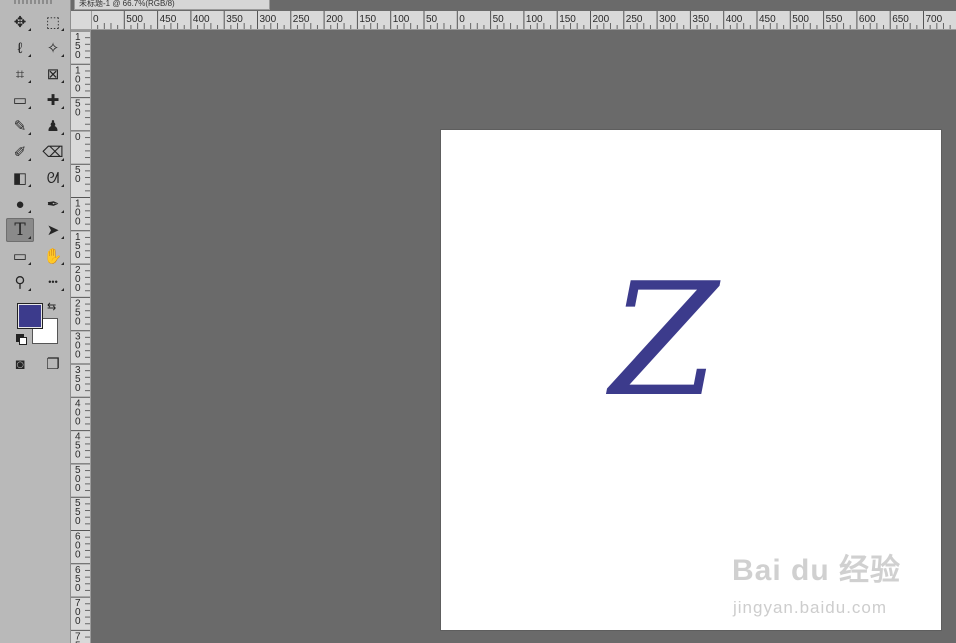  Describe the element at coordinates (20, 100) in the screenshot. I see `ruler-tool-icon: ▭` at that location.